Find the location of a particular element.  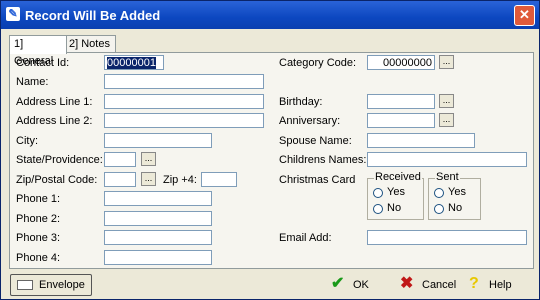

envelope-icon is located at coordinates (25, 285).